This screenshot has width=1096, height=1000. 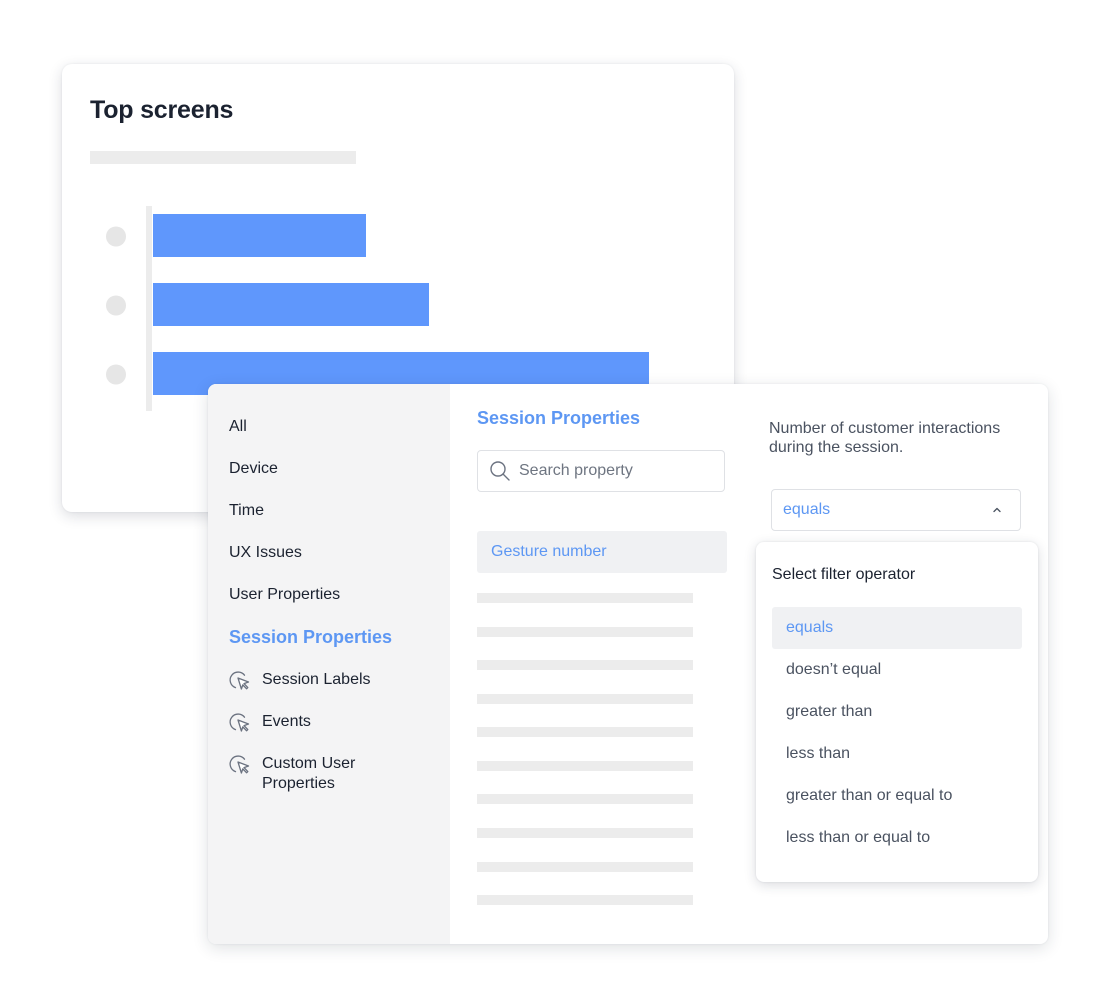 What do you see at coordinates (149, 308) in the screenshot?
I see `chart-axis` at bounding box center [149, 308].